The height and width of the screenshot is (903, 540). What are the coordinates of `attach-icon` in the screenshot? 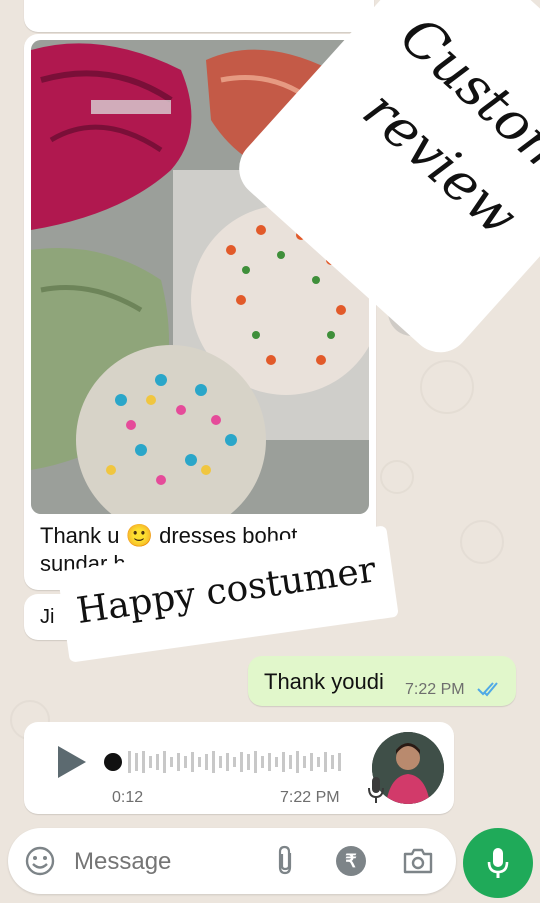 It's located at (286, 861).